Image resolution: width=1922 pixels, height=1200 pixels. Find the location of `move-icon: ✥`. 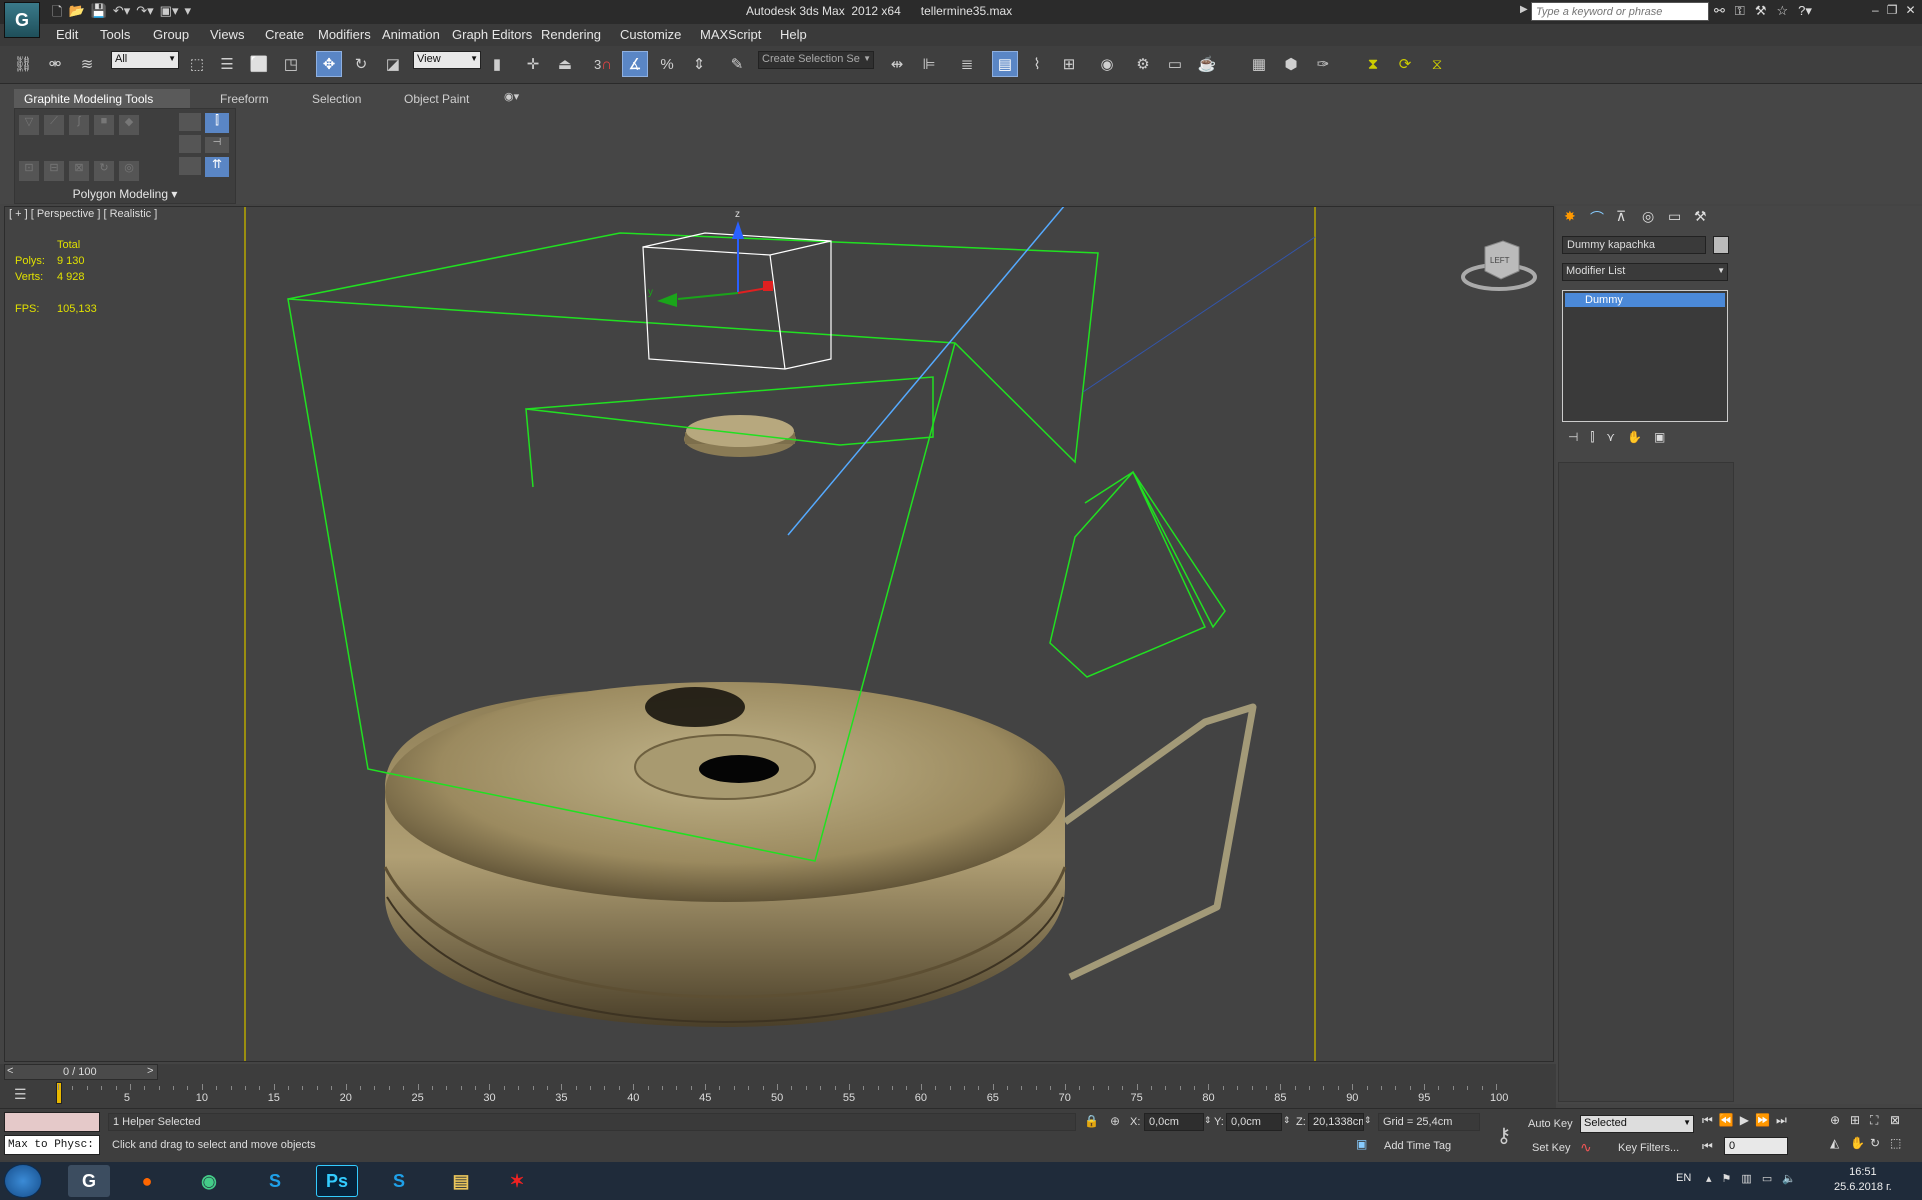

move-icon: ✥ is located at coordinates (329, 64).